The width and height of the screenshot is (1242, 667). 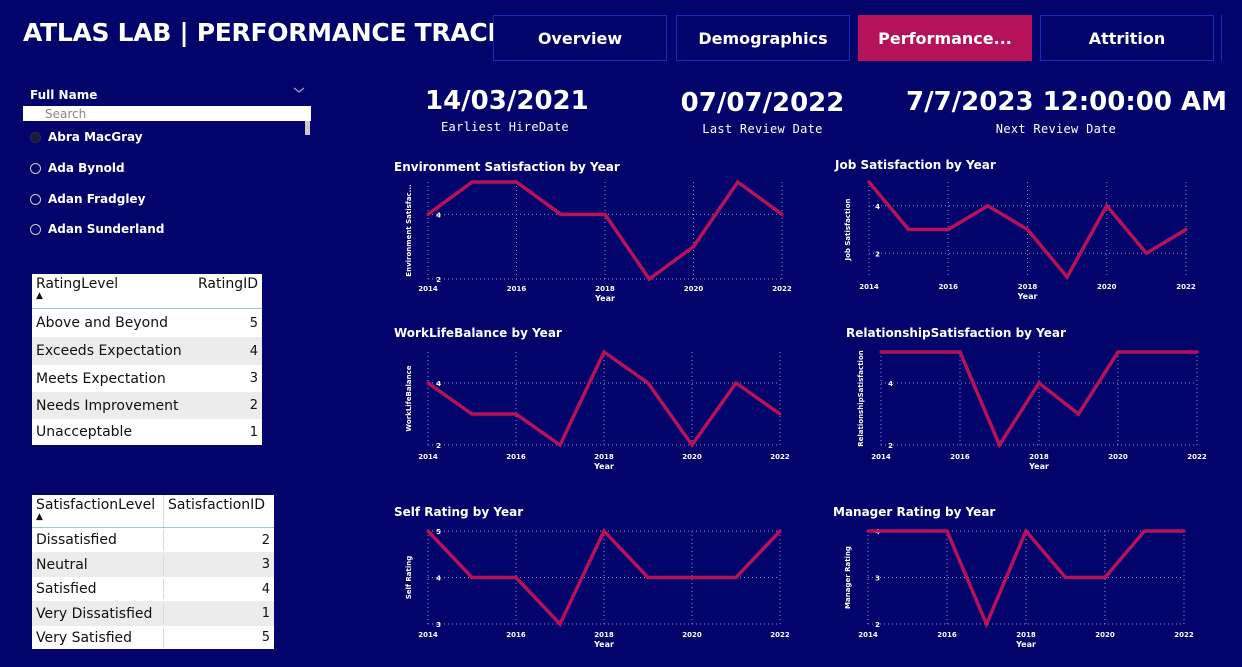 What do you see at coordinates (228, 292) in the screenshot?
I see `column-header: RatingID` at bounding box center [228, 292].